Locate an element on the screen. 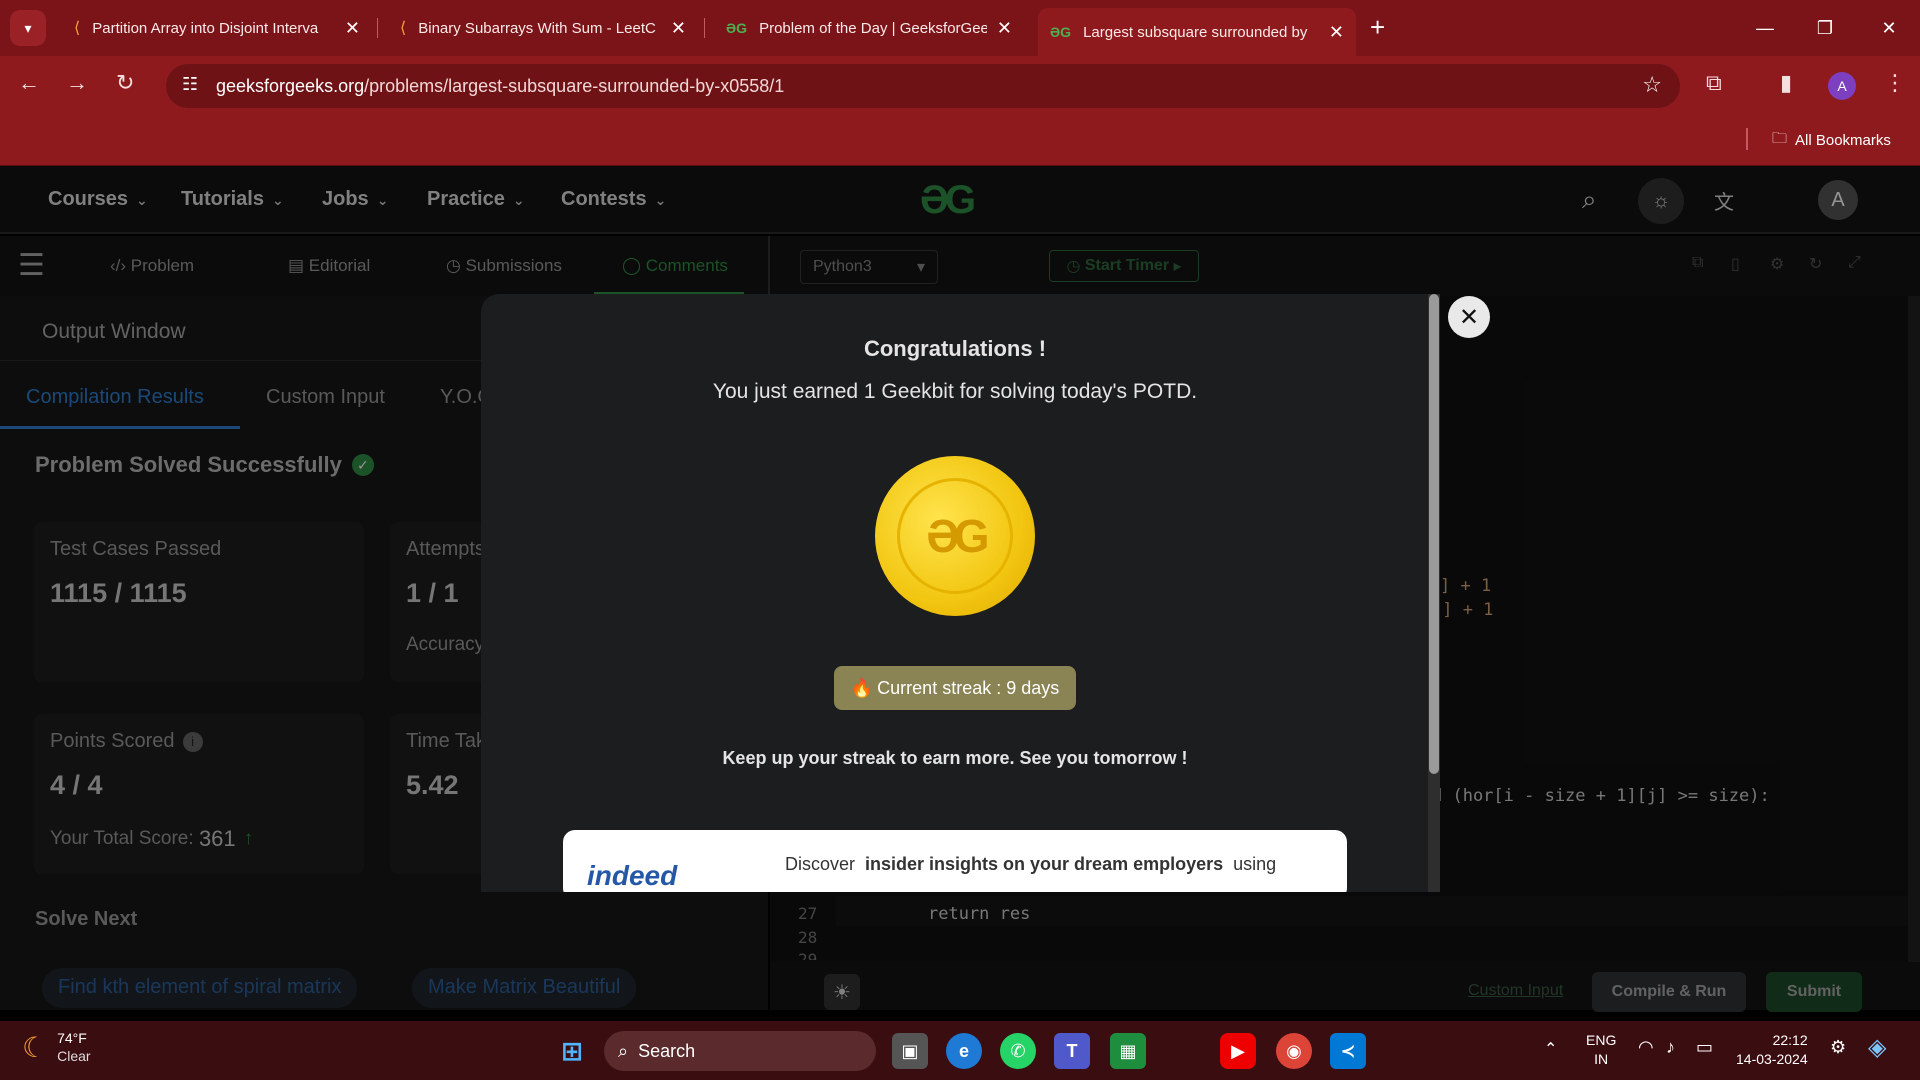  bookmarks-bar: 🗀 All Bookmarks is located at coordinates (960, 141).